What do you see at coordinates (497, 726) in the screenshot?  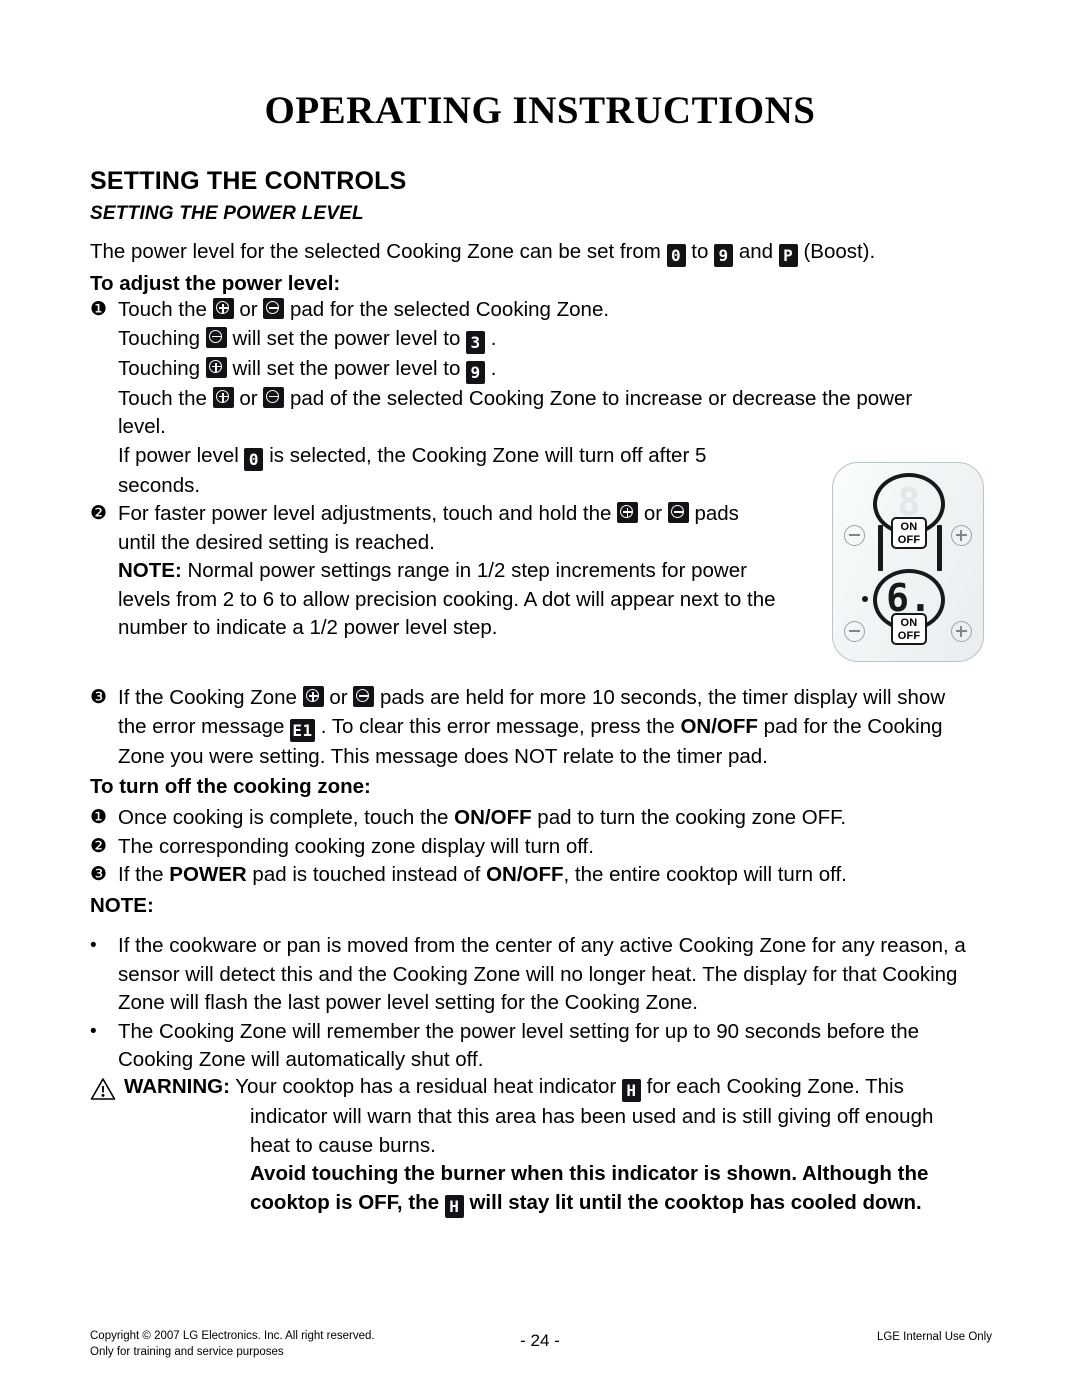 I see `error-line2-b: . To clear this error message, press the` at bounding box center [497, 726].